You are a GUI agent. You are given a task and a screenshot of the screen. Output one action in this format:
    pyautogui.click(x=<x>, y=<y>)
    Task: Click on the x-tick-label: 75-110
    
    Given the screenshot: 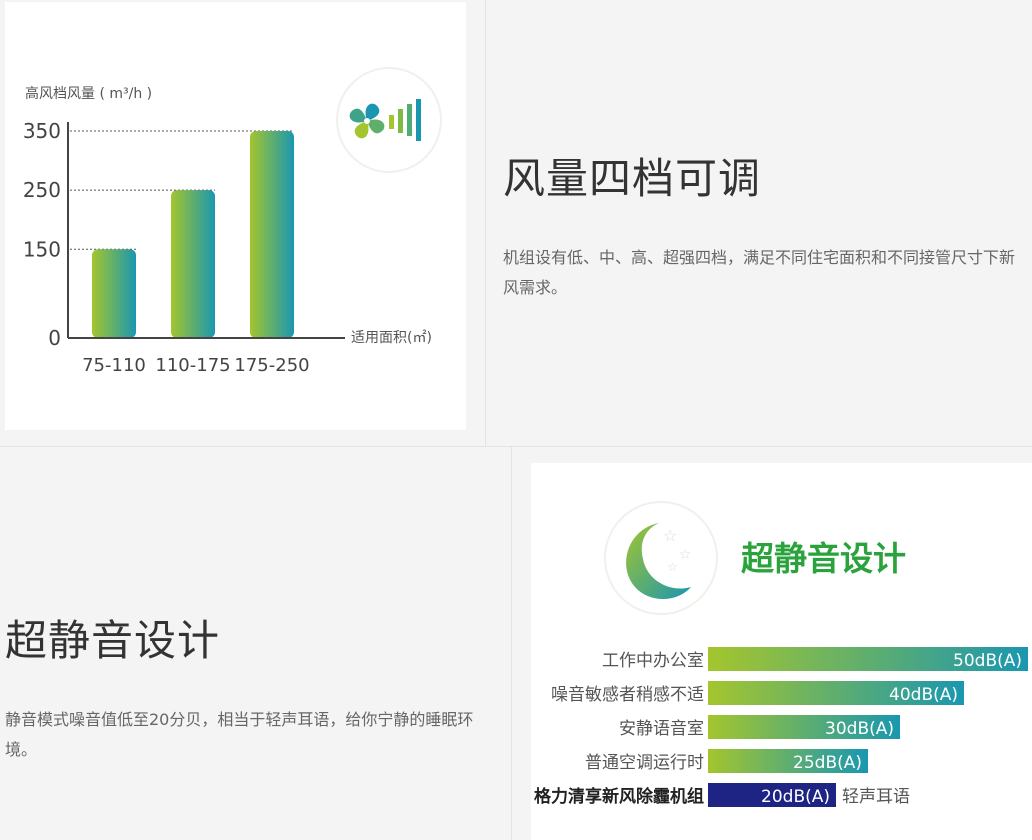 What is the action you would take?
    pyautogui.click(x=114, y=365)
    